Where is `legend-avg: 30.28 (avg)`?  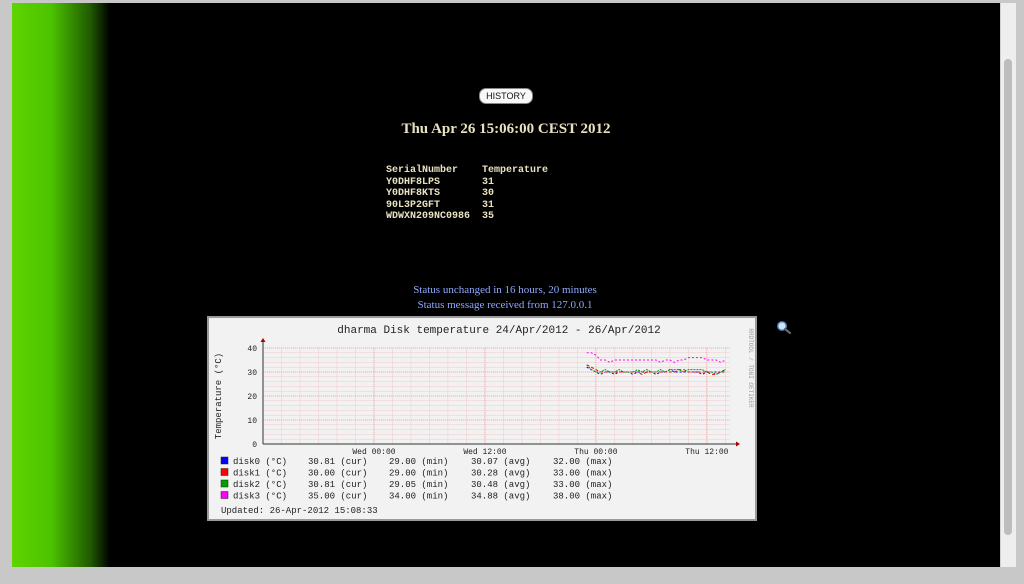 legend-avg: 30.28 (avg) is located at coordinates (500, 474).